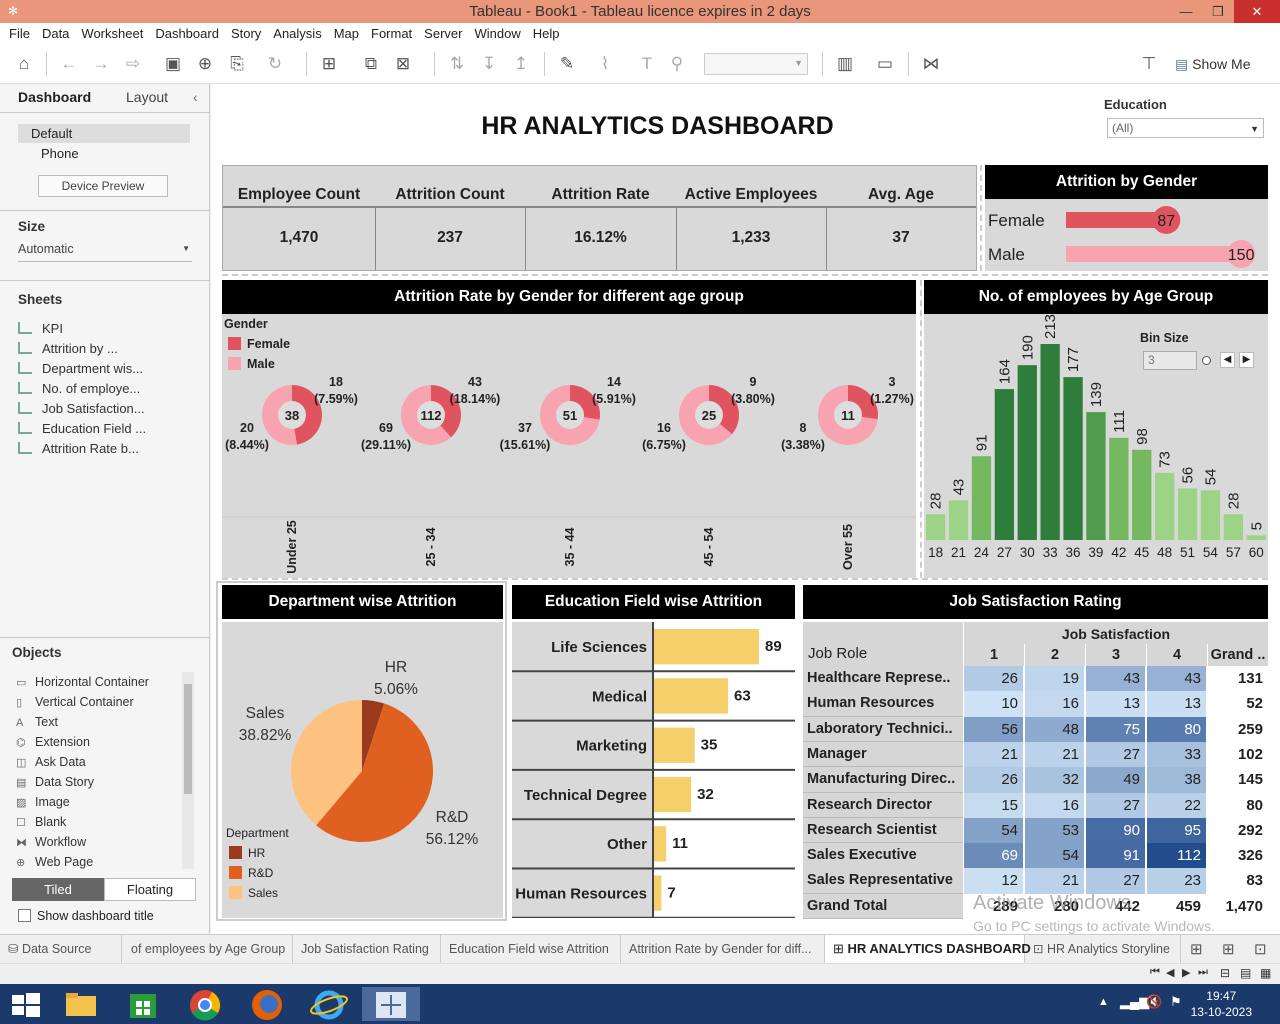 Image resolution: width=1280 pixels, height=1024 pixels. Describe the element at coordinates (1054, 830) in the screenshot. I see `table-cell: 53` at that location.